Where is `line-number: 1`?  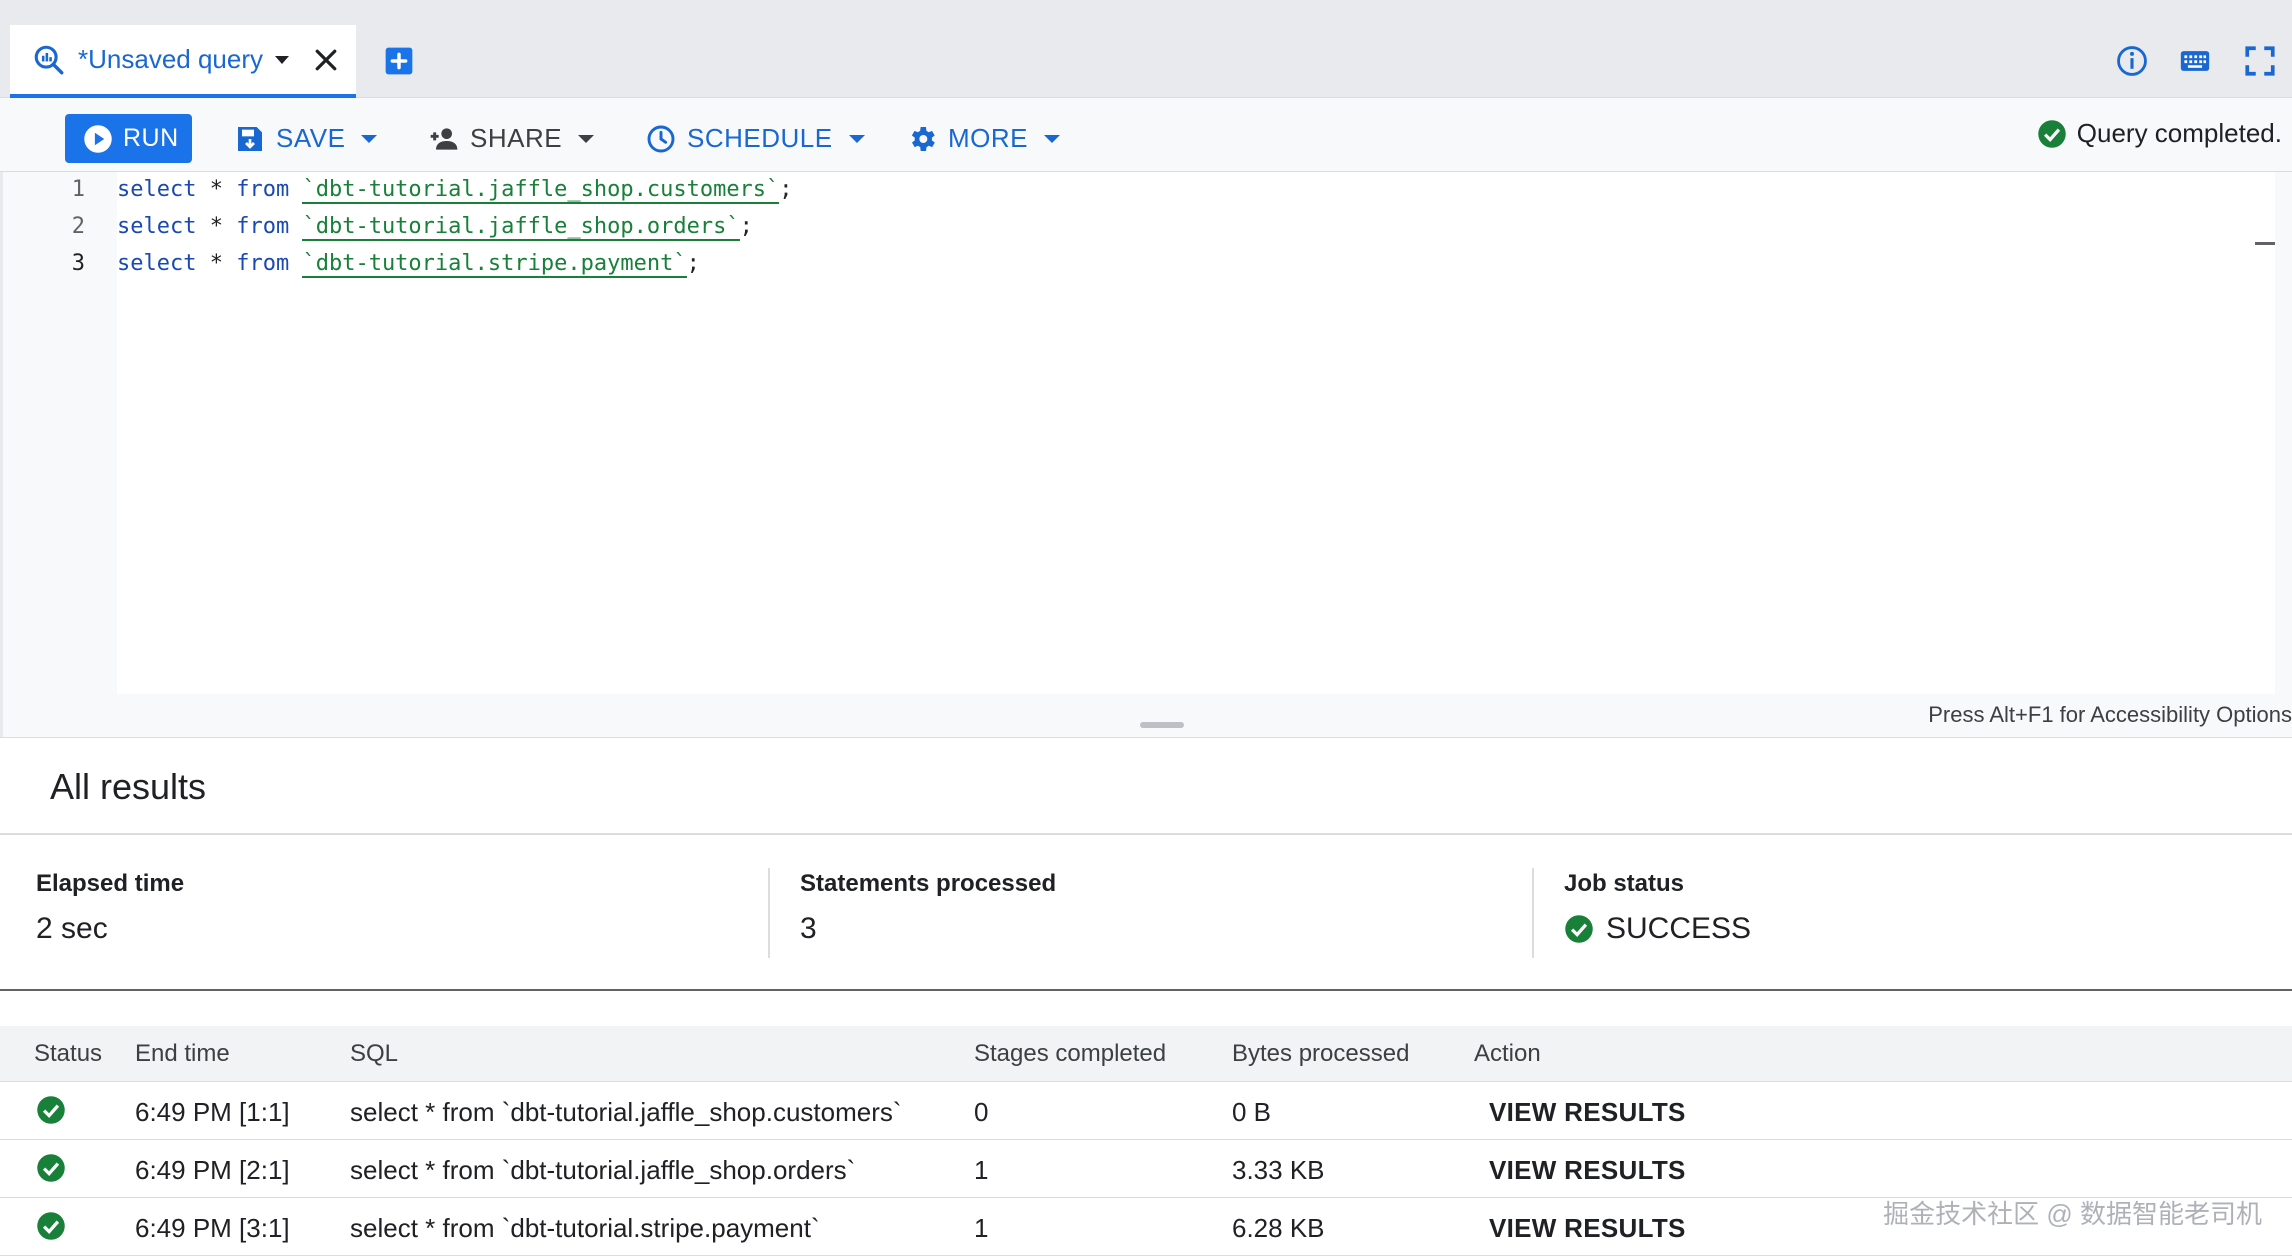 line-number: 1 is located at coordinates (78, 189).